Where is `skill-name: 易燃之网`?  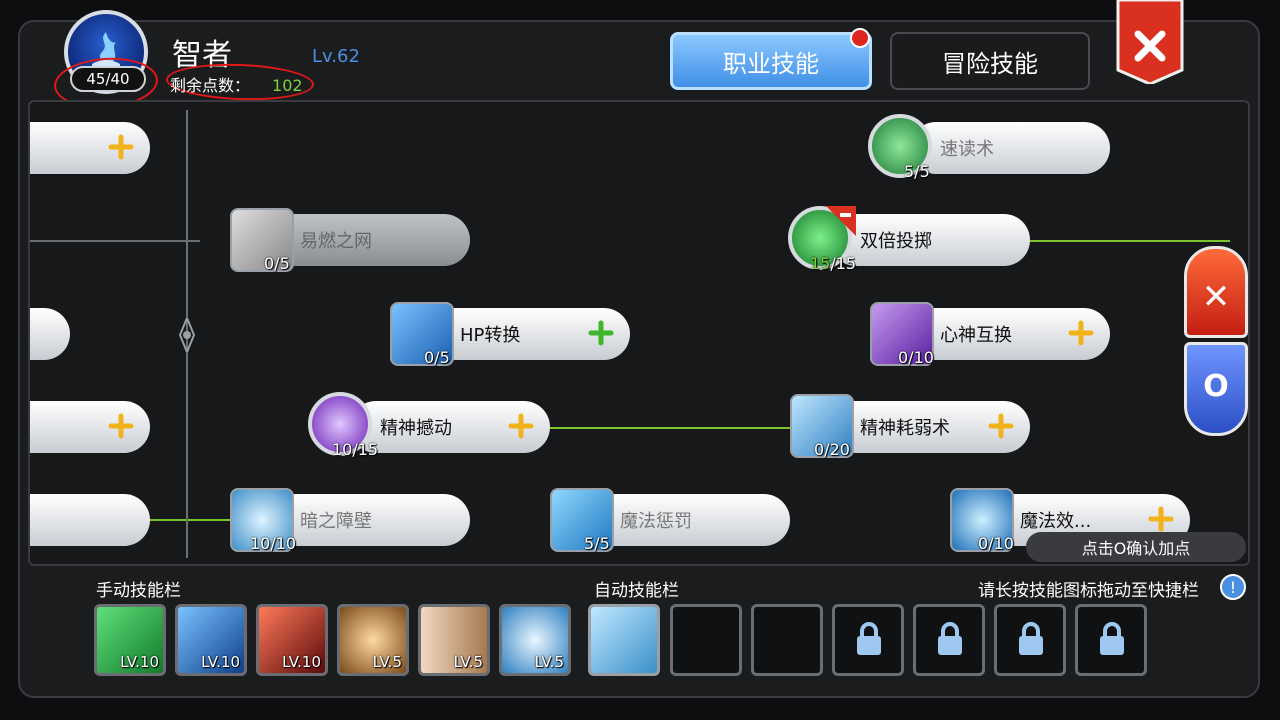
skill-name: 易燃之网 is located at coordinates (336, 241).